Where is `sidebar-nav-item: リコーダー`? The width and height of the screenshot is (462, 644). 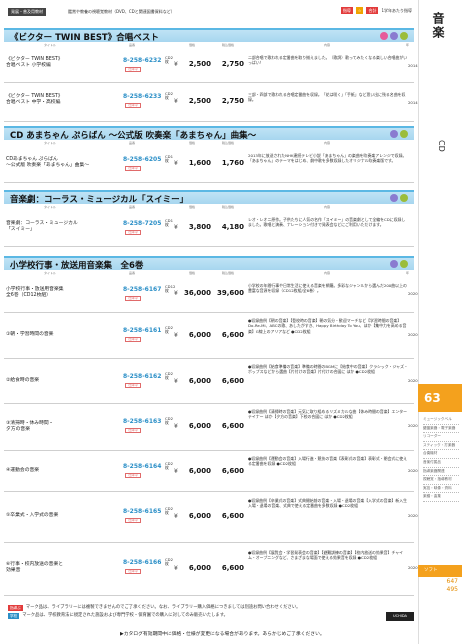 sidebar-nav-item: リコーダー is located at coordinates (441, 437).